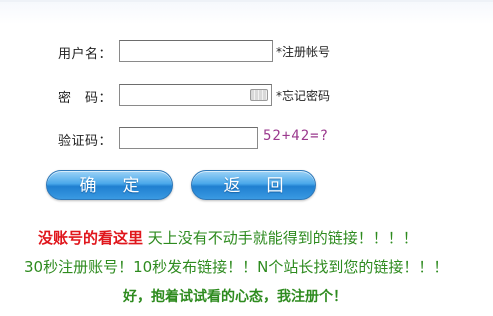 This screenshot has height=316, width=493. I want to click on promo-text-1: 天上没有不动手就能得到的链接！！！！, so click(282, 238).